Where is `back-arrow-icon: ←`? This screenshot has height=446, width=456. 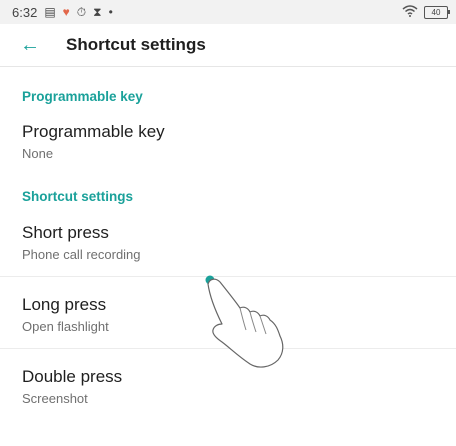 back-arrow-icon: ← is located at coordinates (30, 44).